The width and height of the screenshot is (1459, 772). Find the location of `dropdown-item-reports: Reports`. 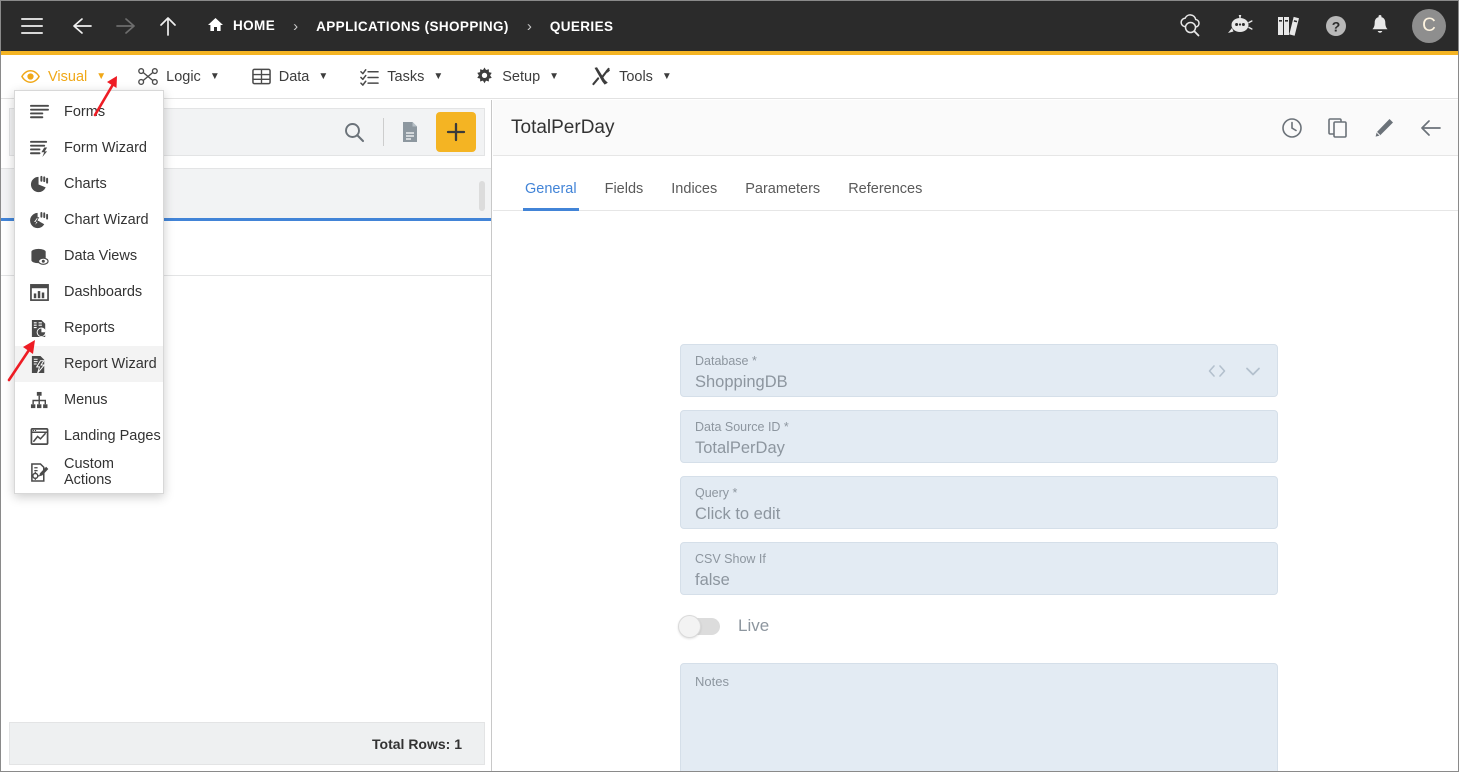

dropdown-item-reports: Reports is located at coordinates (89, 328).